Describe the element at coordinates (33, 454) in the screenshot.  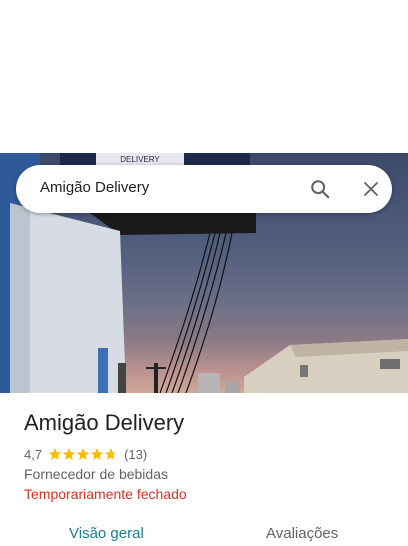
I see `rating-value: 4,7` at that location.